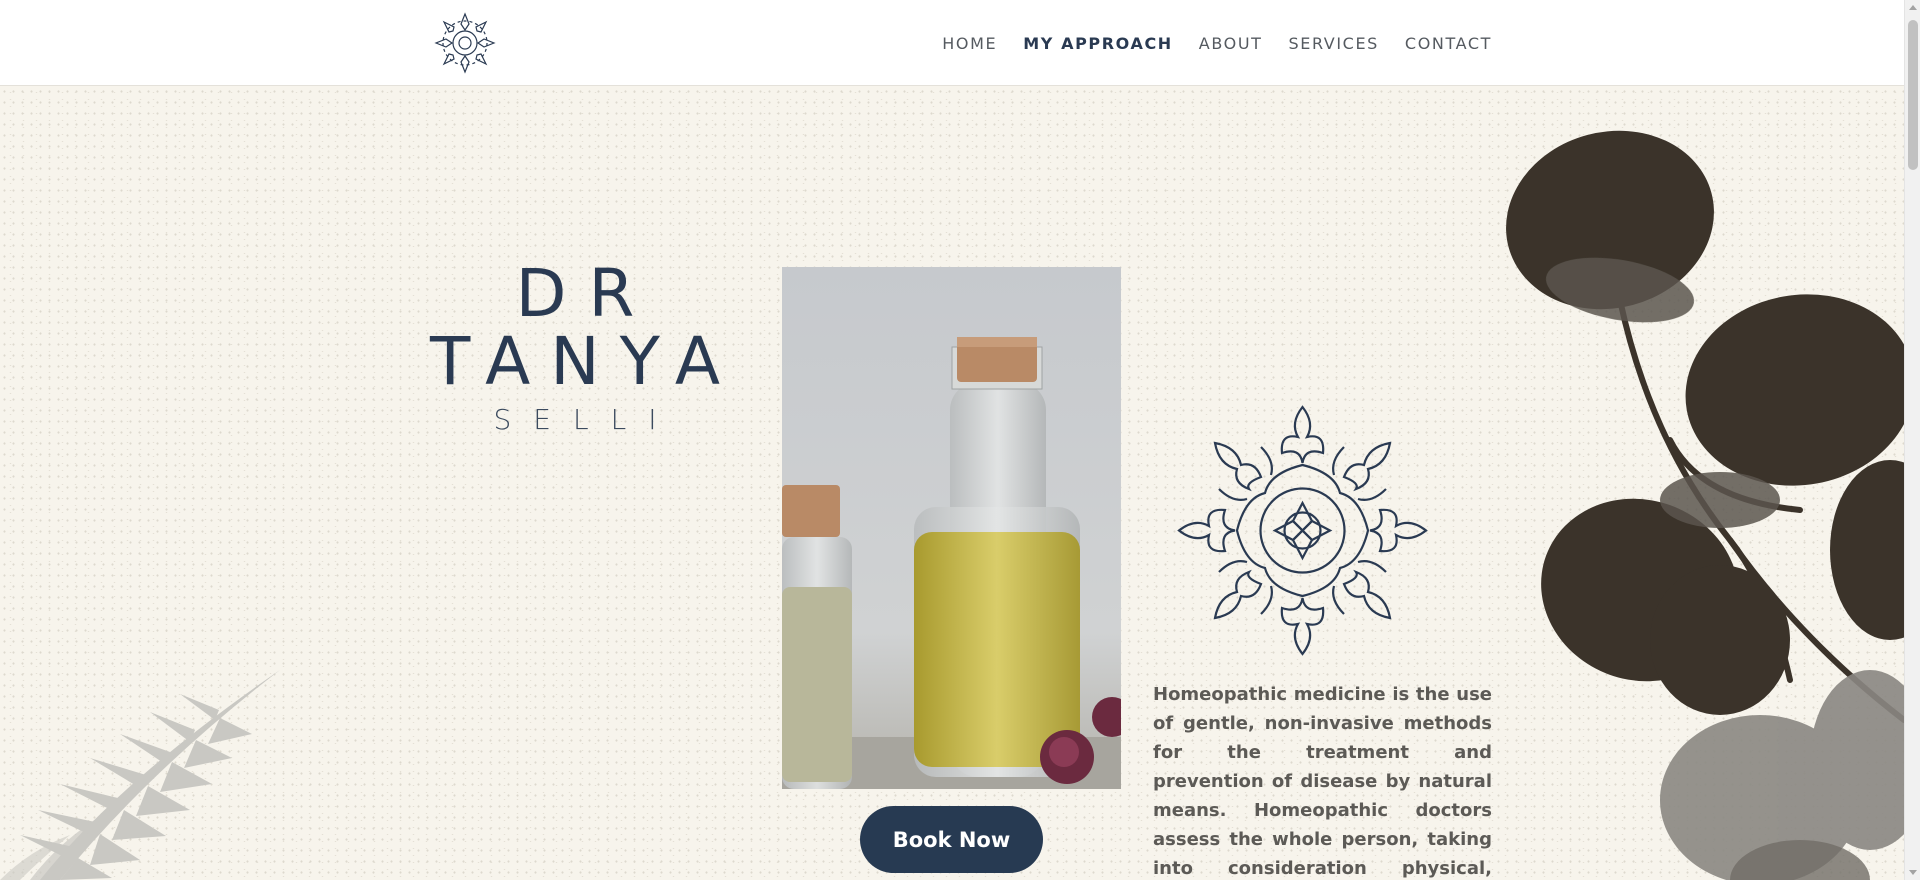 Image resolution: width=1920 pixels, height=880 pixels. Describe the element at coordinates (951, 528) in the screenshot. I see `oil-bottles-photo` at that location.